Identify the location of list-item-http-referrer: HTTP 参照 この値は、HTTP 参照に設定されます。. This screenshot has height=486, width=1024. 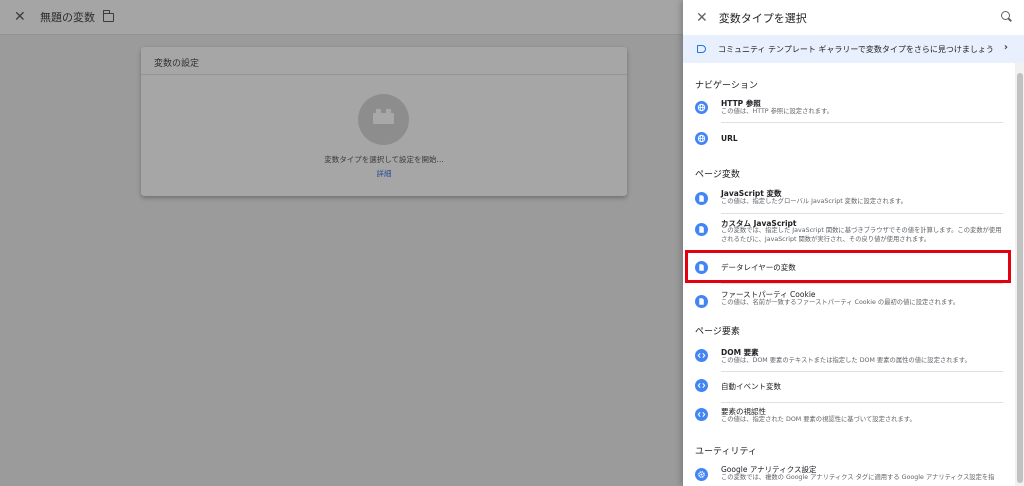
(849, 107).